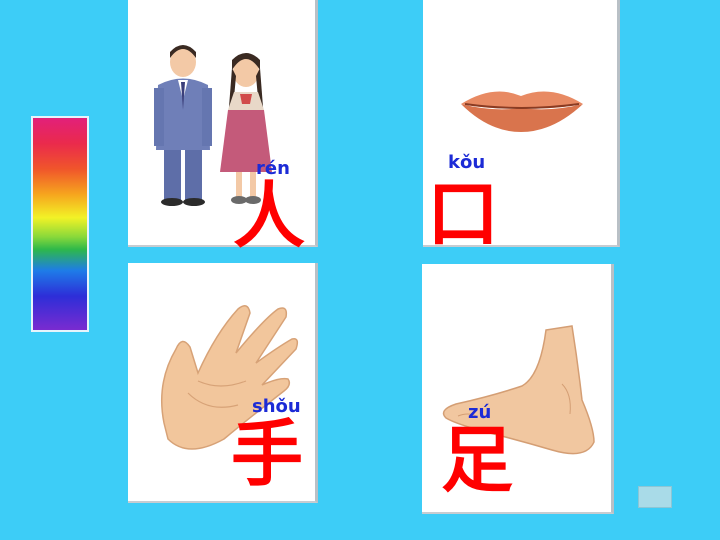 The height and width of the screenshot is (540, 720). I want to click on hanzi-ren: 人, so click(268, 216).